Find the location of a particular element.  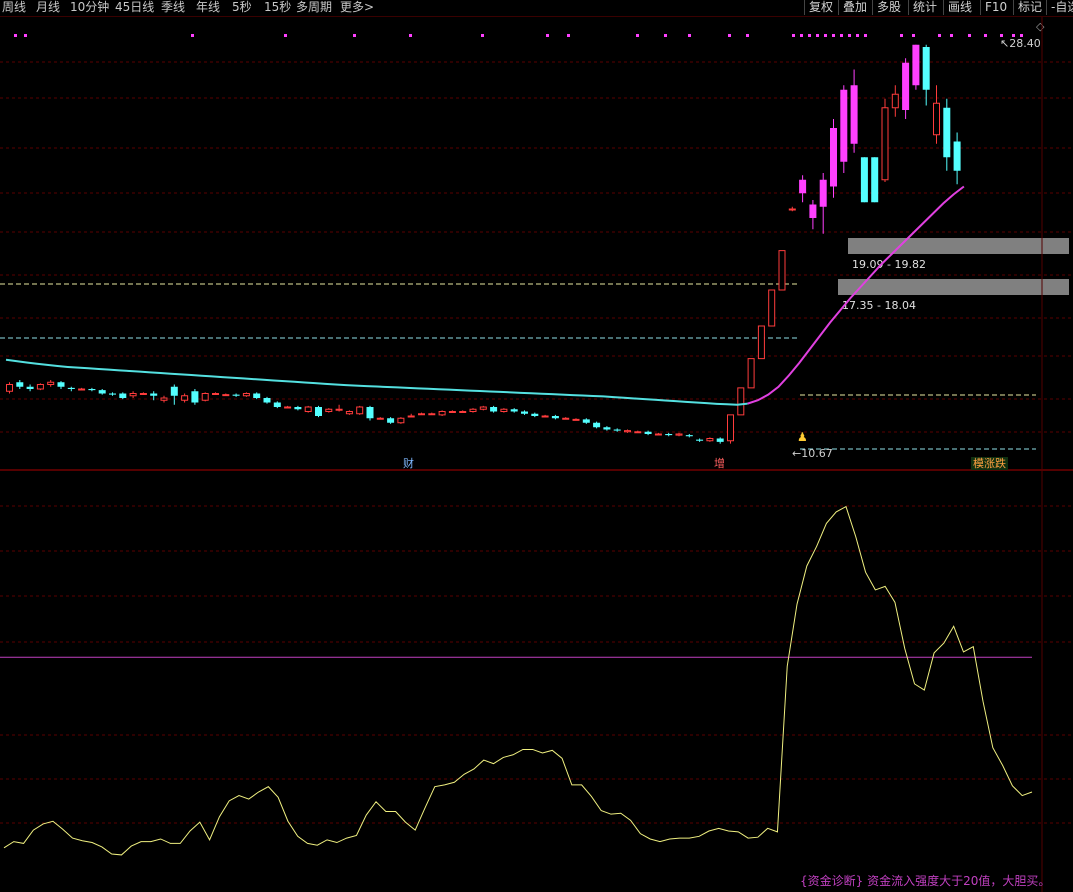

zone2-label: 17.35 - 18.04 is located at coordinates (879, 305).